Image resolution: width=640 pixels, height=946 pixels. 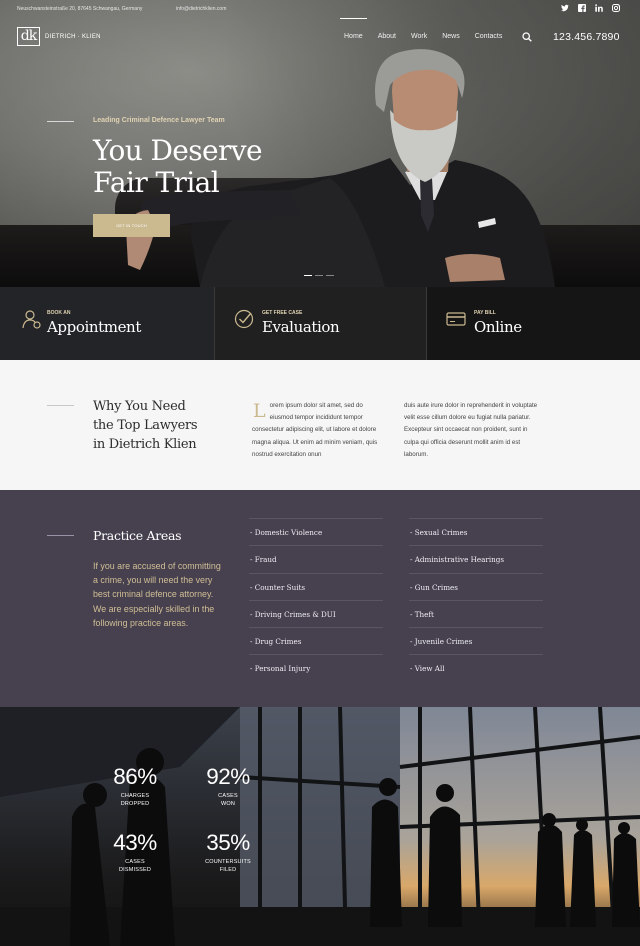 I want to click on practice-item: - Counter Suits, so click(x=316, y=586).